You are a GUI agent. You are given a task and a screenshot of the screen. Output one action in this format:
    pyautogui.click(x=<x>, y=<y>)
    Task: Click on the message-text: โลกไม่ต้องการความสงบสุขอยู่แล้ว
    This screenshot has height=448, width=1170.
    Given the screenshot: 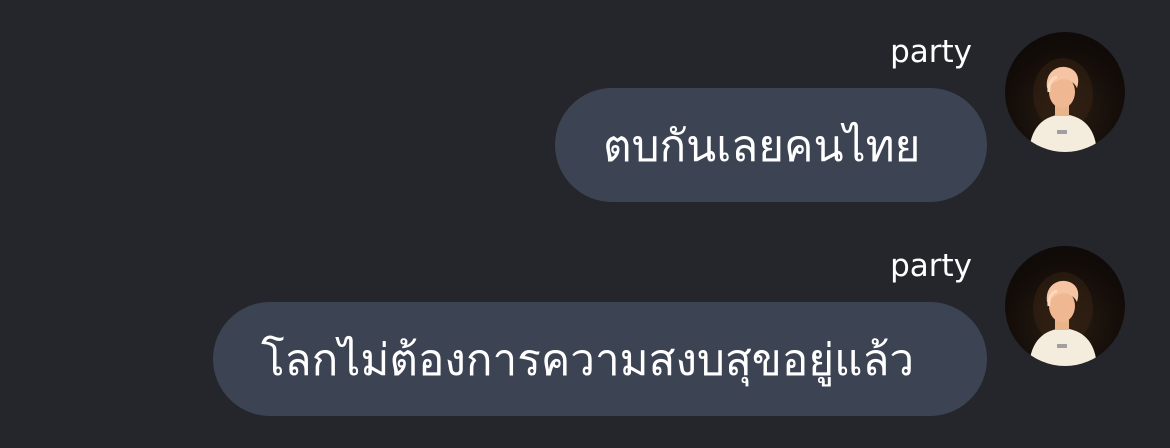 What is the action you would take?
    pyautogui.click(x=588, y=360)
    